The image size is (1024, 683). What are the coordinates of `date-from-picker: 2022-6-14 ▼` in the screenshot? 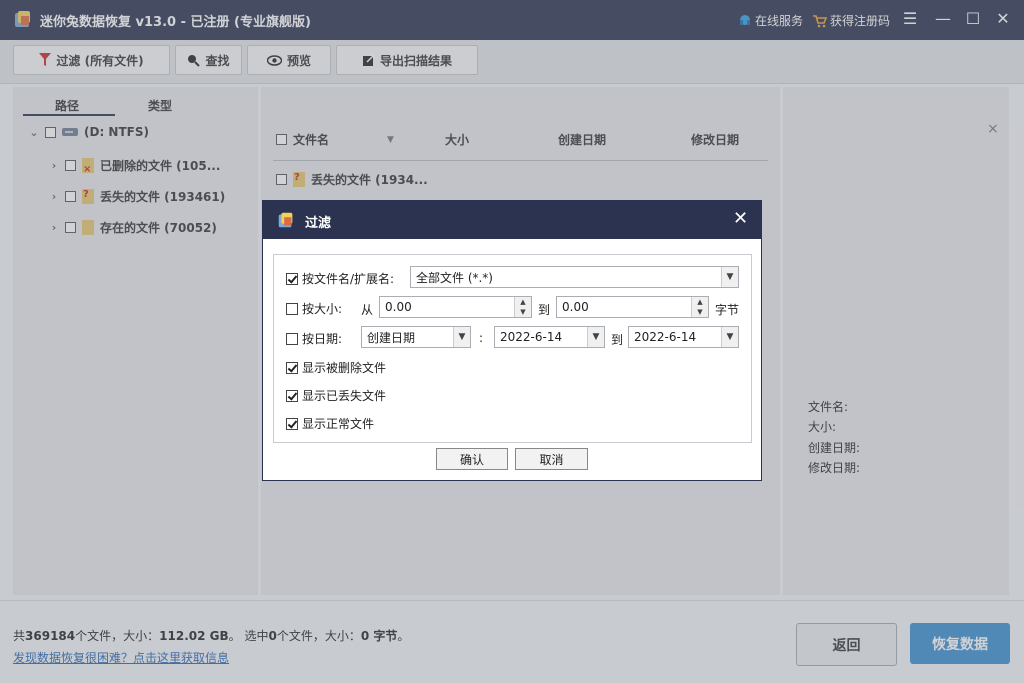 It's located at (549, 337).